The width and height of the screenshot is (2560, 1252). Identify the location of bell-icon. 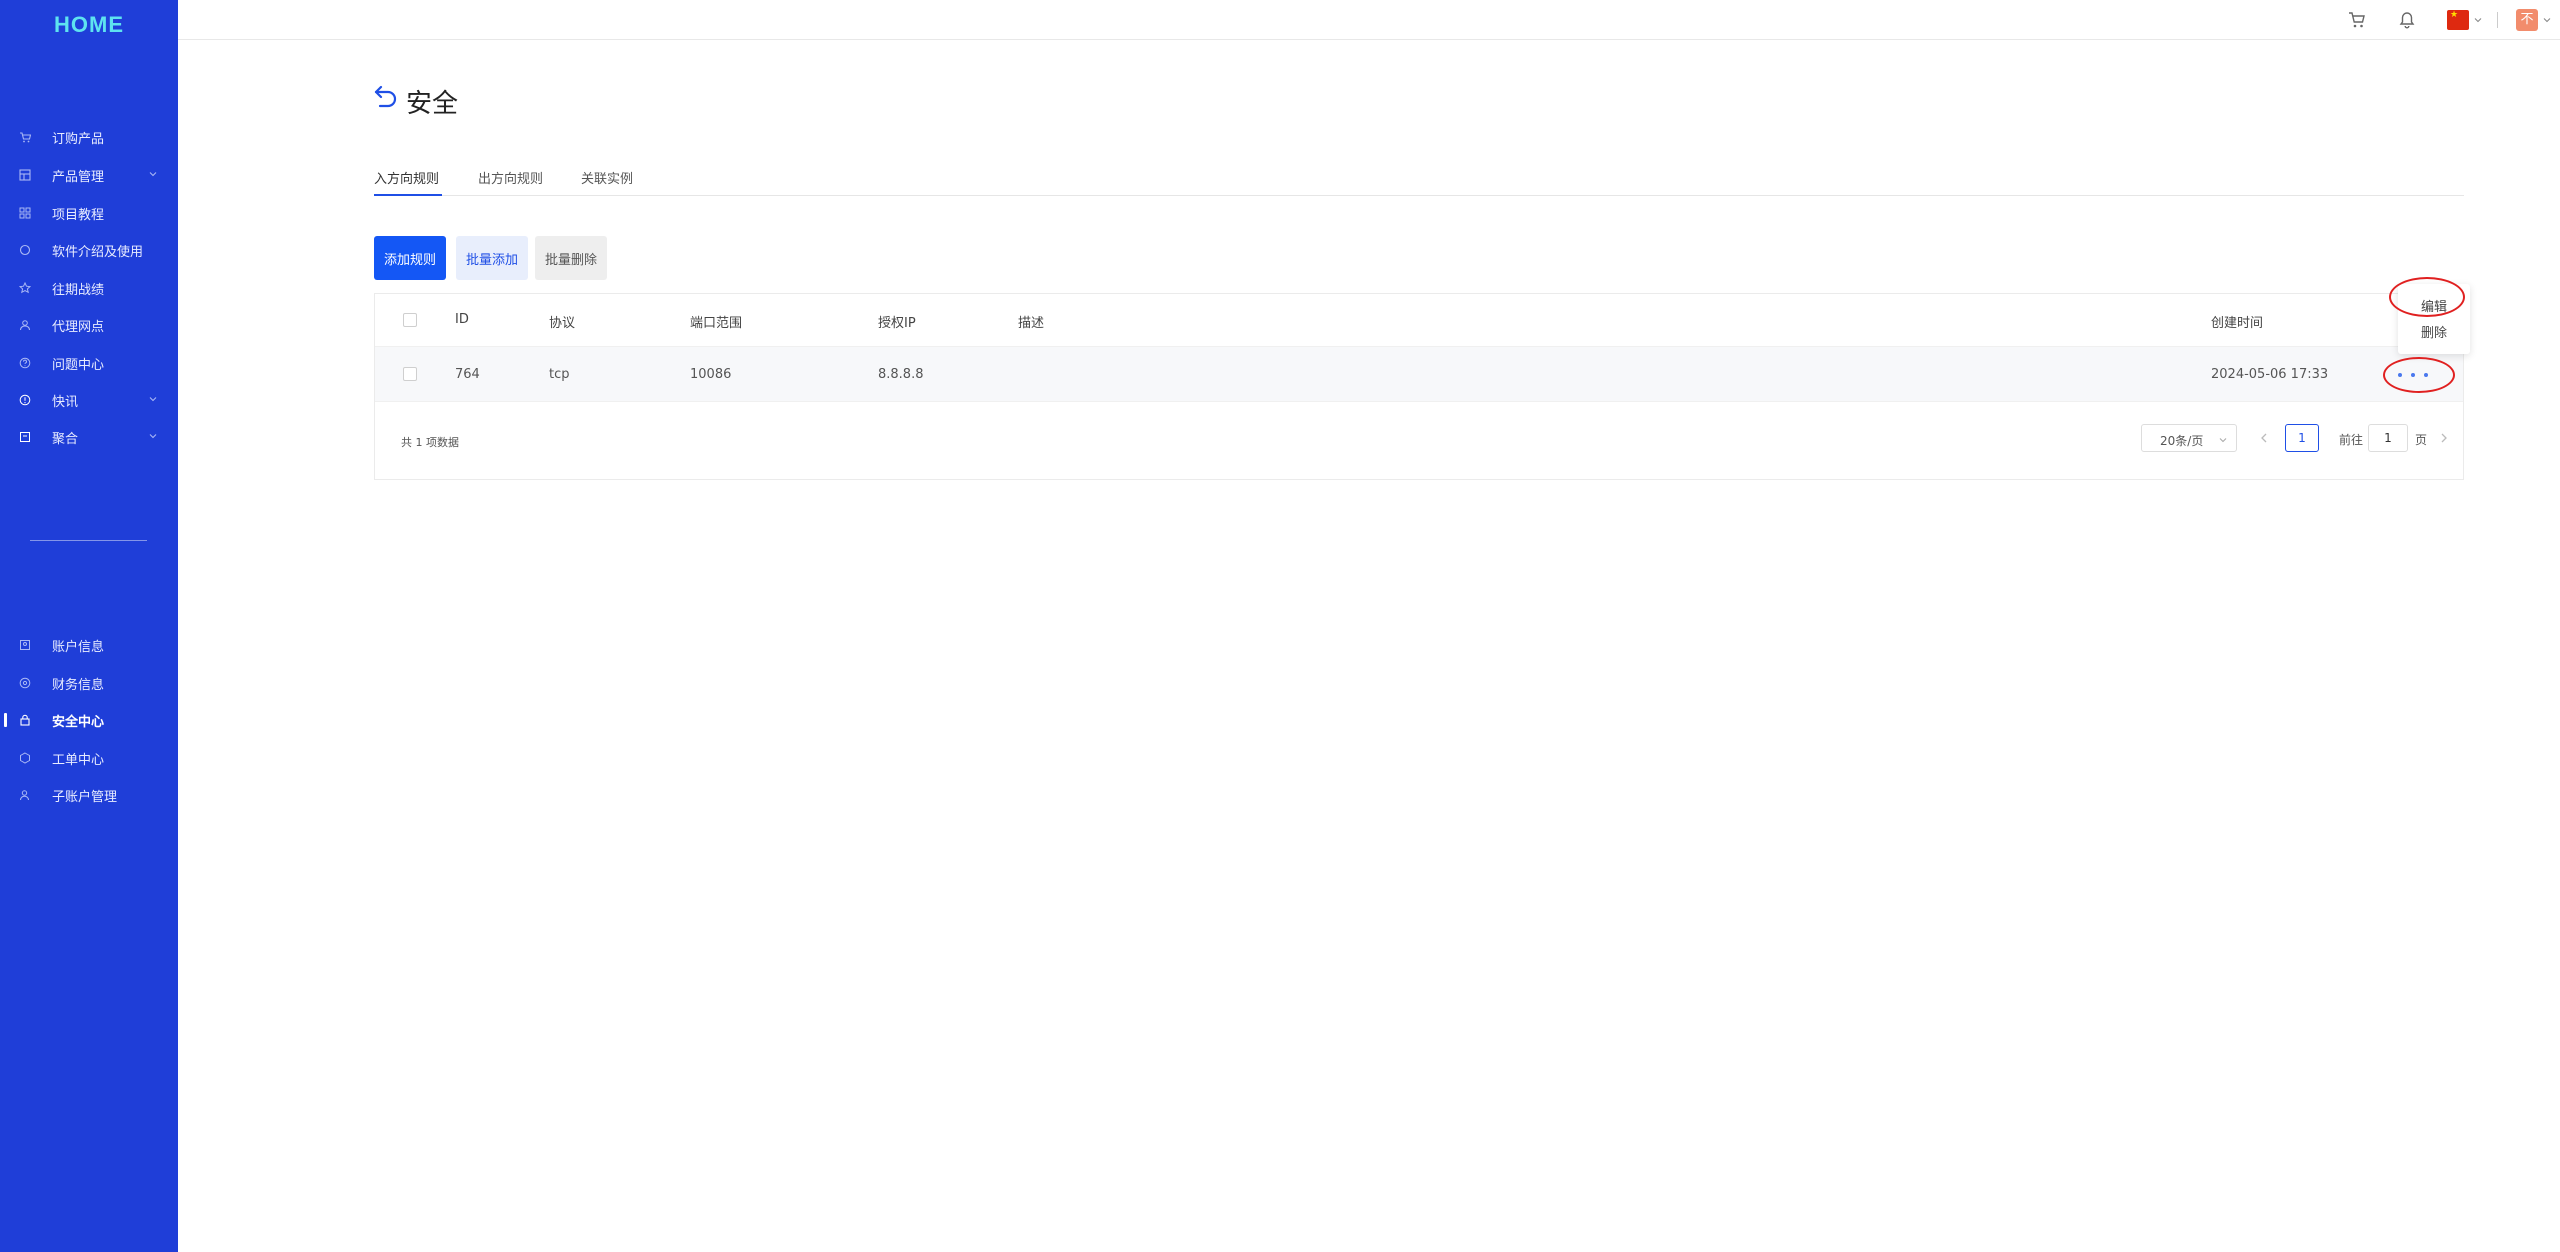
(2407, 20).